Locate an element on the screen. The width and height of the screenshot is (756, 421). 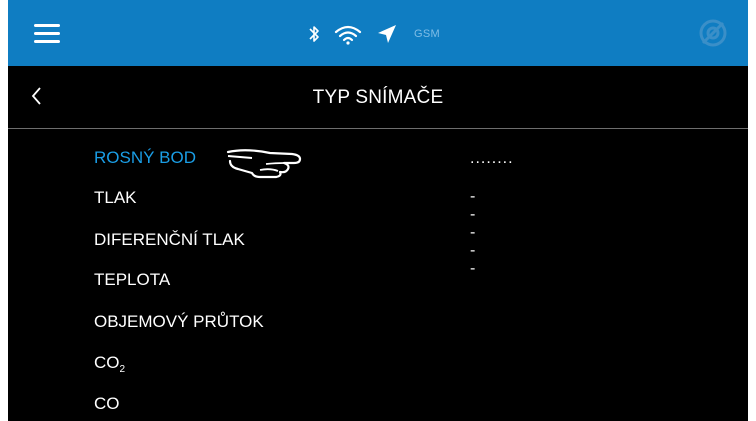
sensor-item-label: ROSNÝ BOD is located at coordinates (145, 157).